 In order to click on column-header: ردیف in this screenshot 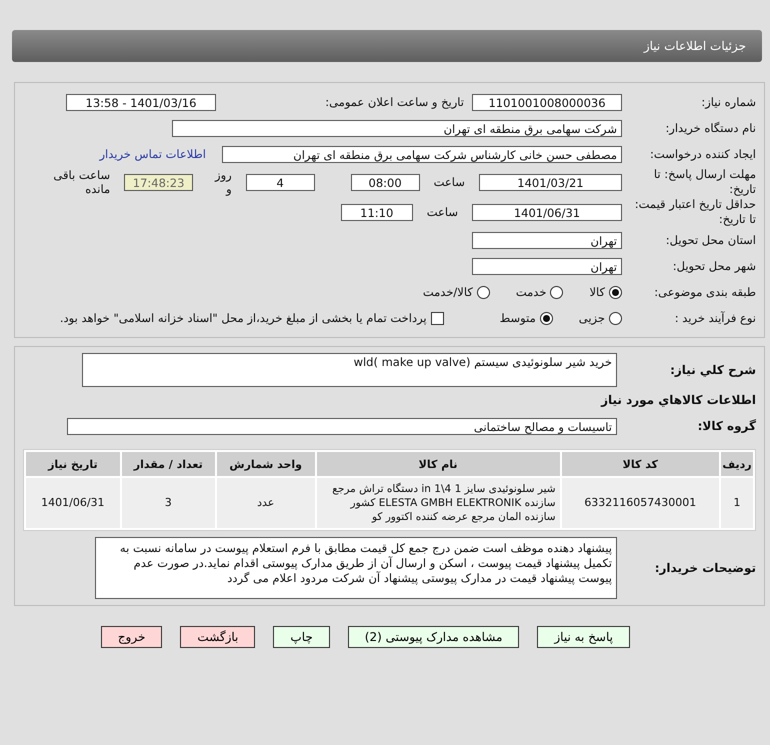, I will do `click(737, 464)`.